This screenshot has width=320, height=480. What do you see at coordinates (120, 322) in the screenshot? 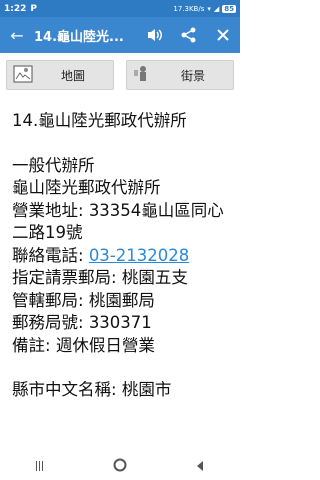
I see `code-value: 330371` at bounding box center [120, 322].